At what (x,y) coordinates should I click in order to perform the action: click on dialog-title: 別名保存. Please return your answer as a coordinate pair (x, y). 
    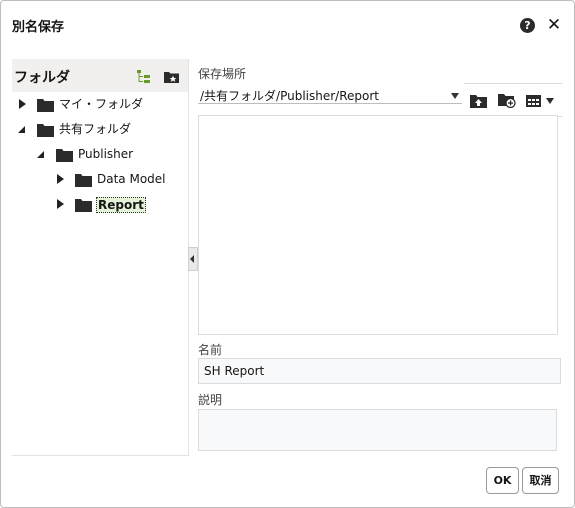
    Looking at the image, I should click on (38, 27).